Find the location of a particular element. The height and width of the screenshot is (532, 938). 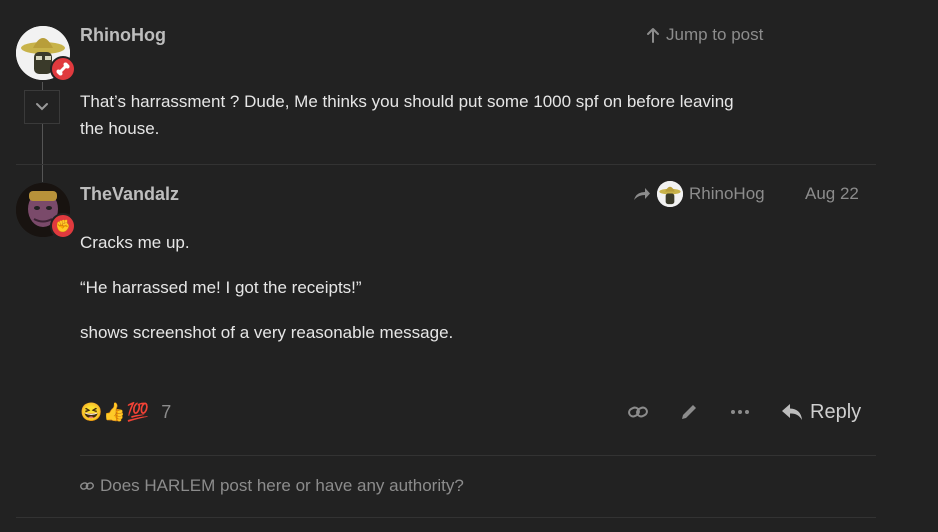

edit-button is located at coordinates (689, 412).